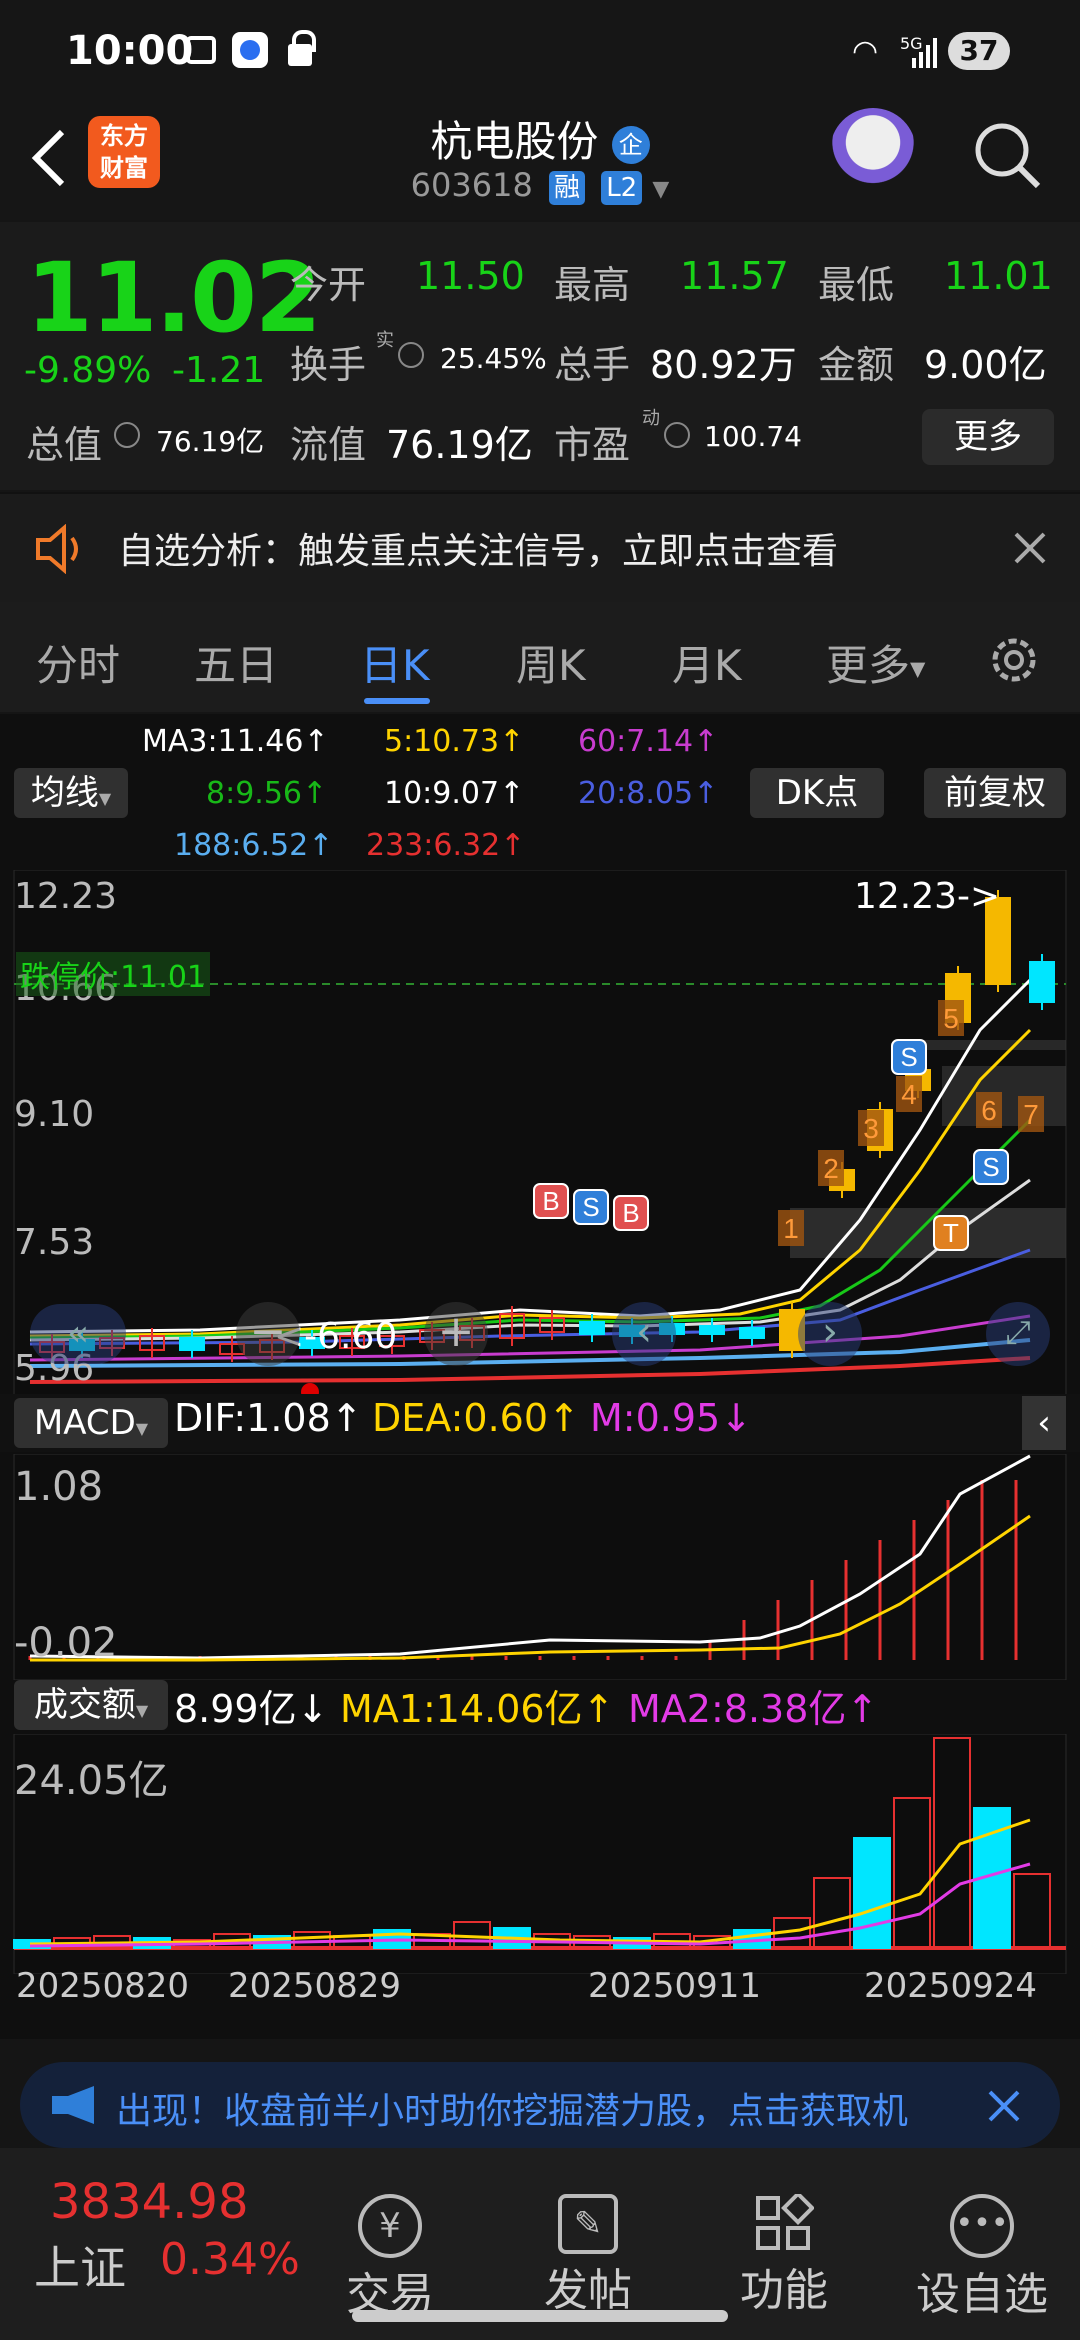  Describe the element at coordinates (395, 662) in the screenshot. I see `tab-daily-k: 日K` at that location.